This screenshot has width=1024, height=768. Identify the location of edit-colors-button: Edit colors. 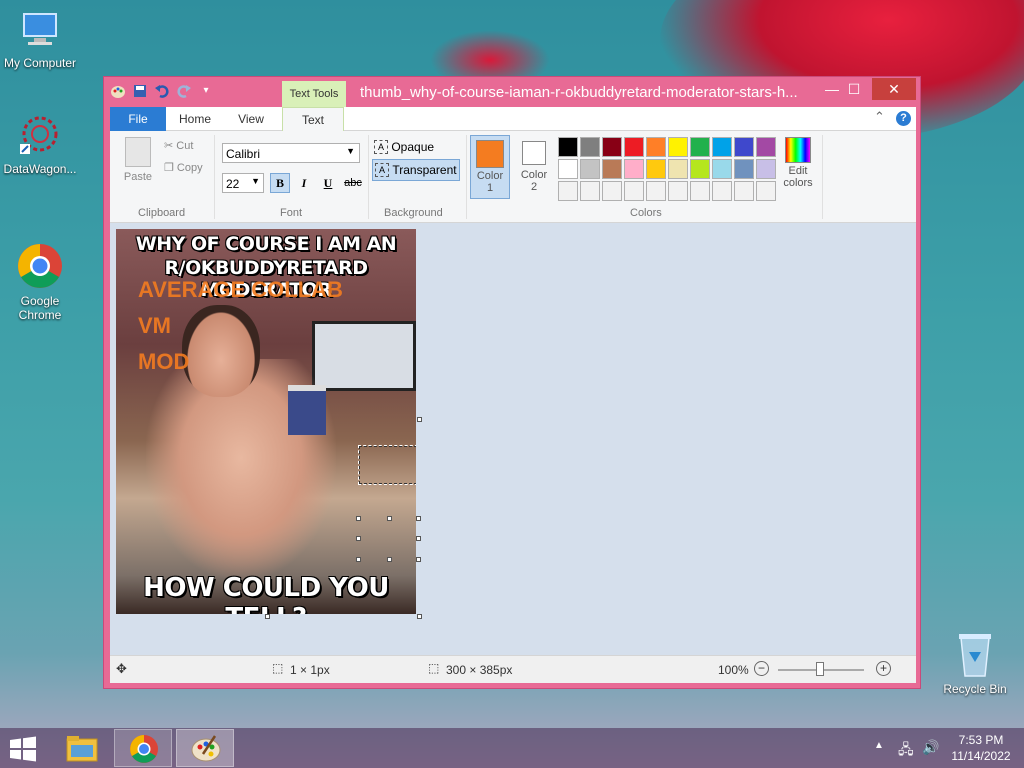
(798, 167).